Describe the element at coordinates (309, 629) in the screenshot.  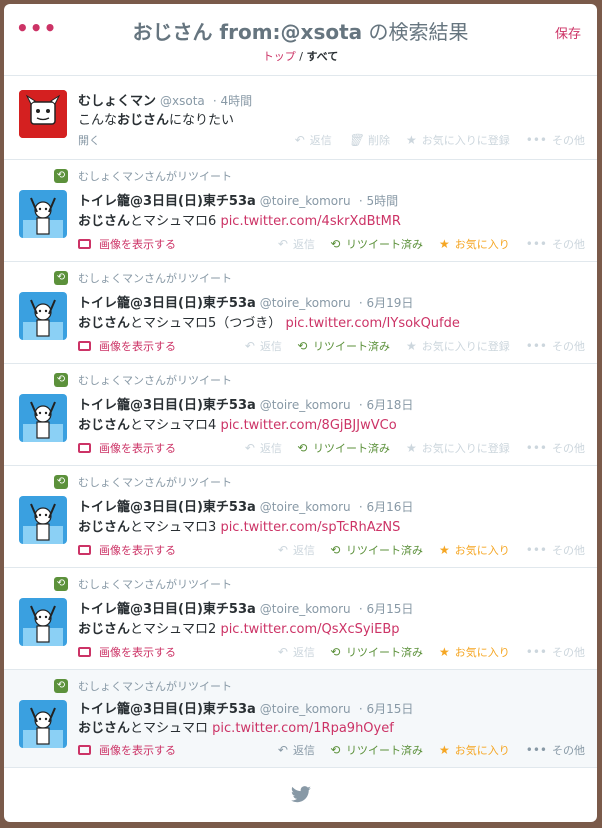
I see `pic-link: pic.twitter.com/QsXcSyiEBp` at that location.